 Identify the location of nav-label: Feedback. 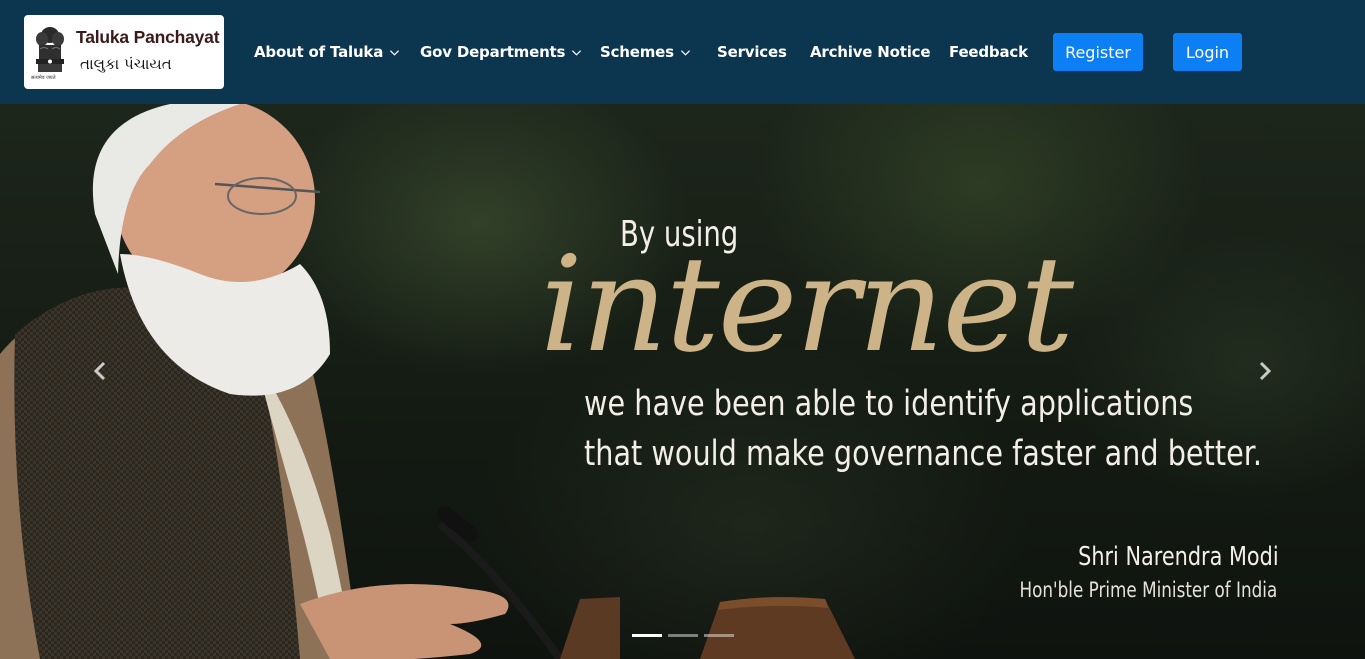
(988, 52).